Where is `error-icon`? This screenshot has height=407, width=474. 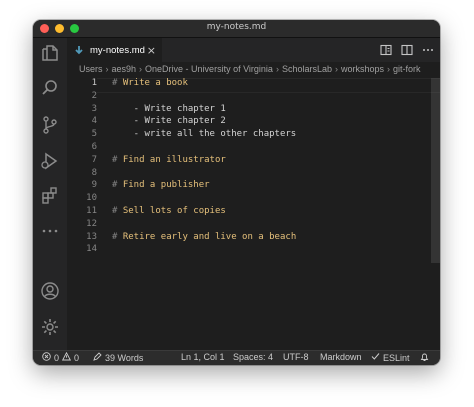
error-icon is located at coordinates (46, 357).